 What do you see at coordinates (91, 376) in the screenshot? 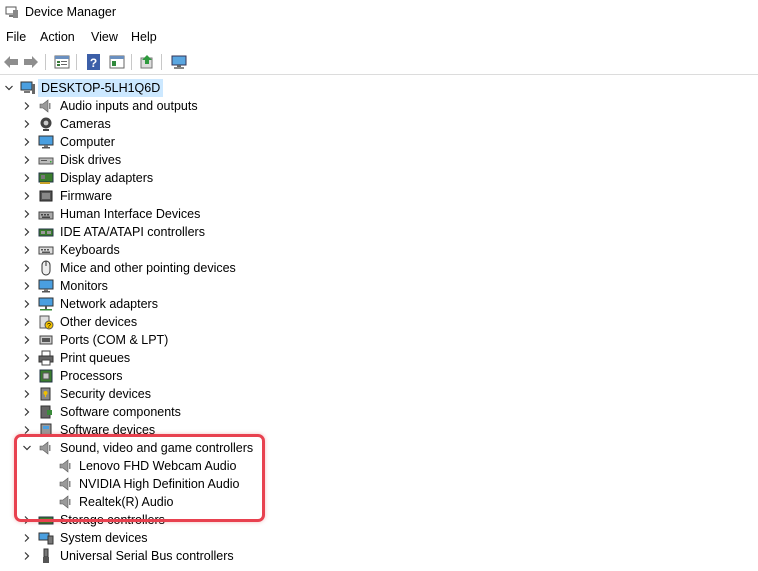
I see `tree-item-label: Processors` at bounding box center [91, 376].